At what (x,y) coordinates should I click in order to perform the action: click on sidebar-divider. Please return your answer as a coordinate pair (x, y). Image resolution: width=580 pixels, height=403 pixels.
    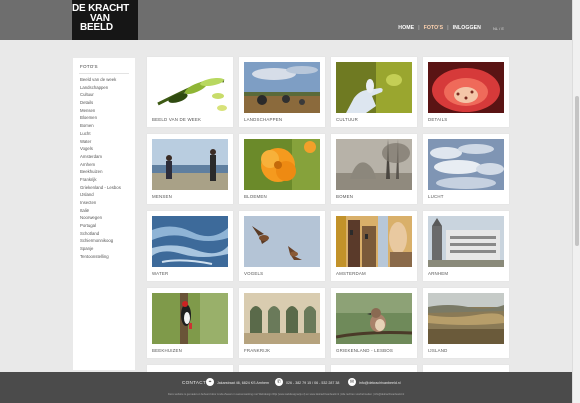
    Looking at the image, I should click on (104, 73).